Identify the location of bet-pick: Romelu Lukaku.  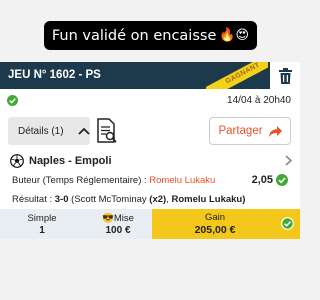
(182, 180).